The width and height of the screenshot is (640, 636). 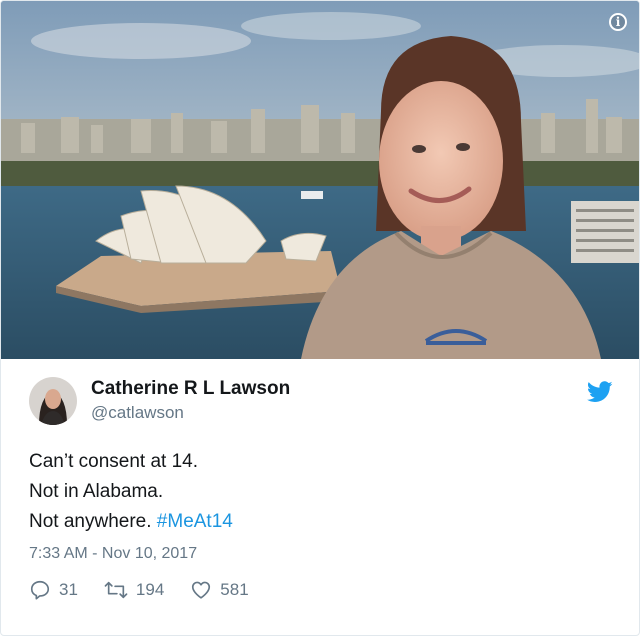 What do you see at coordinates (53, 590) in the screenshot?
I see `reply-button: 31` at bounding box center [53, 590].